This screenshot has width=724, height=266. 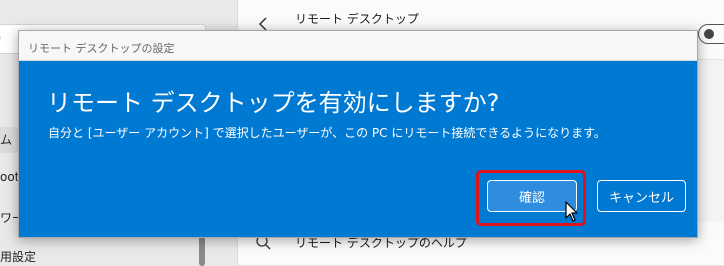 What do you see at coordinates (571, 211) in the screenshot?
I see `mouse-pointer-icon` at bounding box center [571, 211].